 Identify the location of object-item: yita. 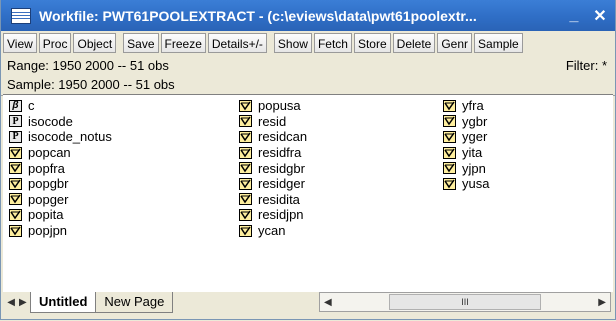
(466, 153).